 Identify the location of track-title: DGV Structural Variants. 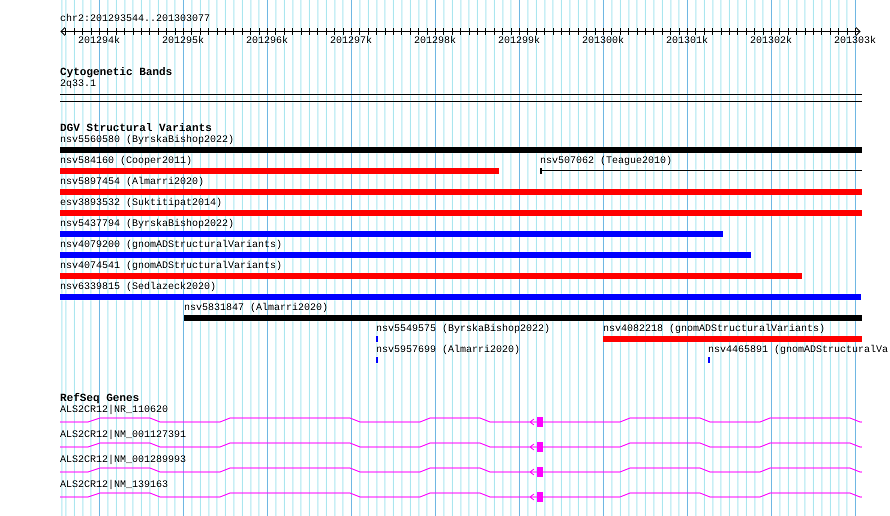
(136, 129).